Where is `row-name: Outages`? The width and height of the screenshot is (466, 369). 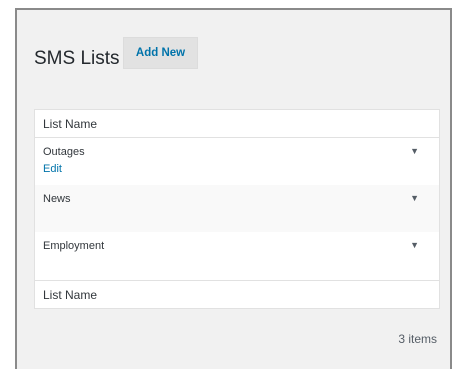 row-name: Outages is located at coordinates (64, 152).